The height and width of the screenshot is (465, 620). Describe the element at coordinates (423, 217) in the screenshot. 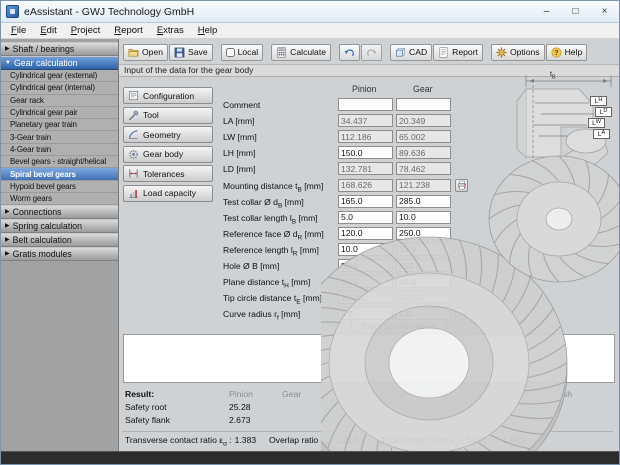

I see `gear-field-test-collar-length-lb` at that location.